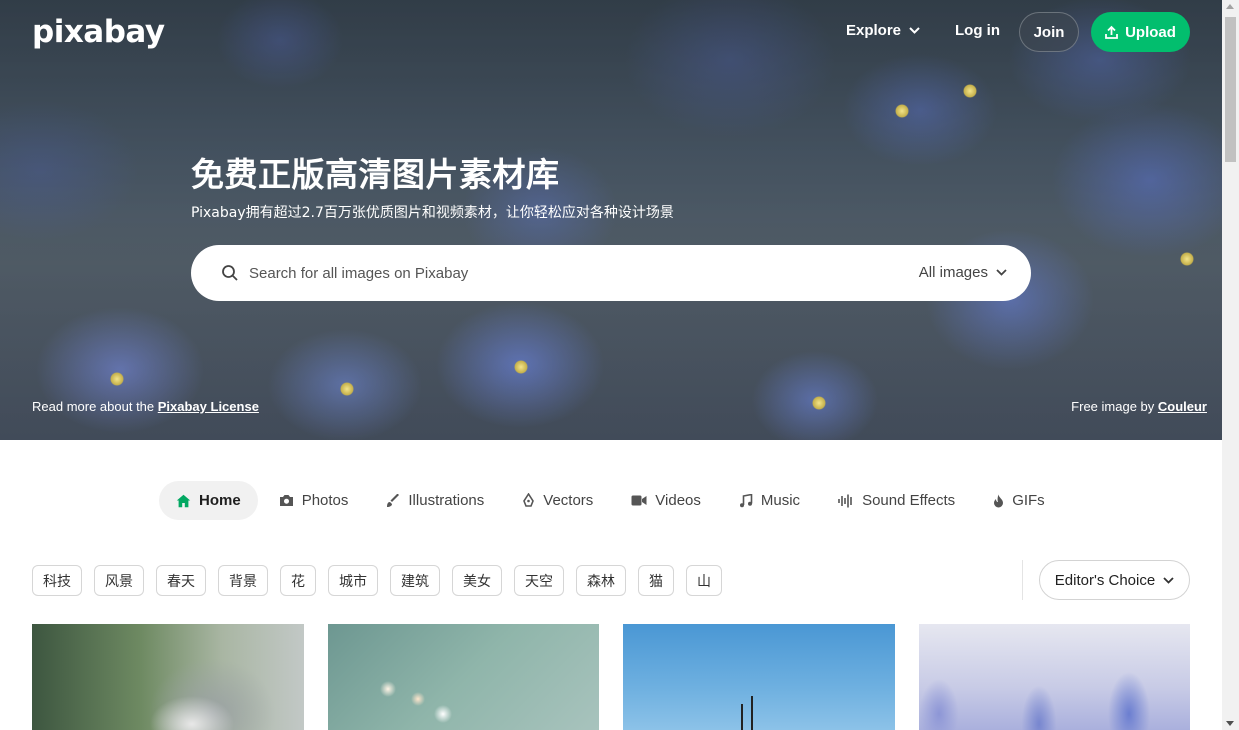 This screenshot has width=1239, height=730. Describe the element at coordinates (549, 273) in the screenshot. I see `search-input` at that location.